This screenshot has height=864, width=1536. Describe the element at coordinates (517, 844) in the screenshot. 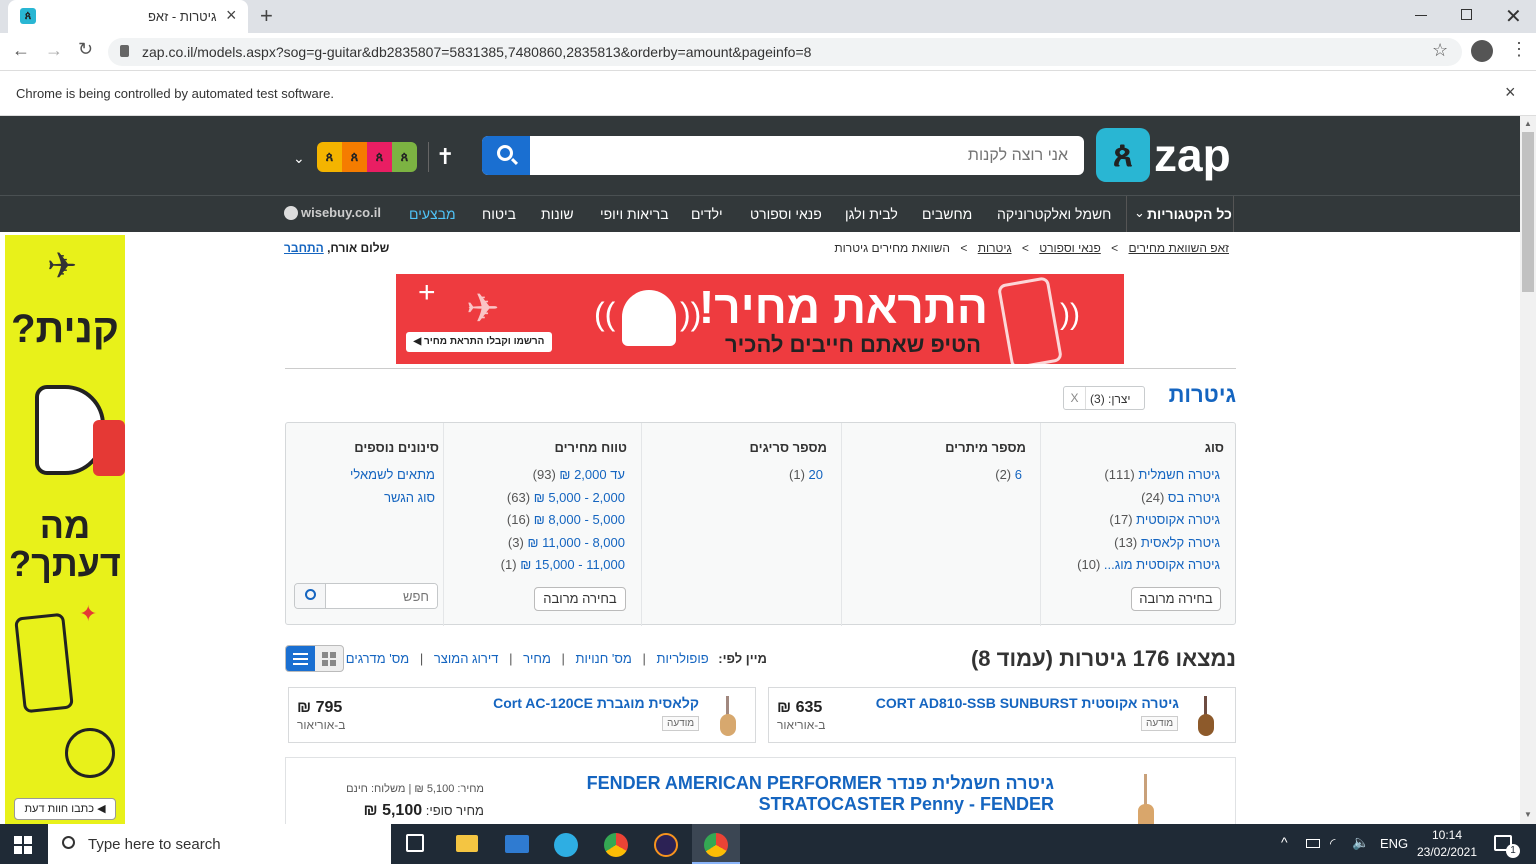

I see `mail-icon` at that location.